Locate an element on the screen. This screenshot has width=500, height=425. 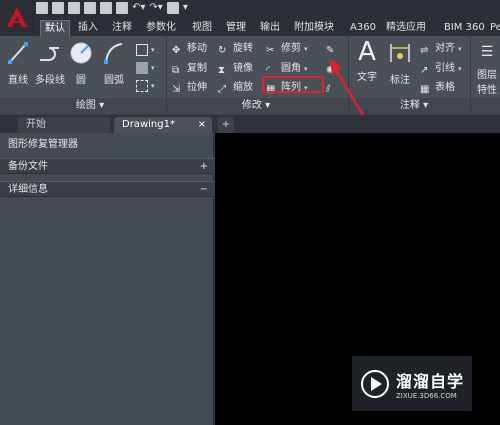
table-icon: ▦ is located at coordinates (425, 89).